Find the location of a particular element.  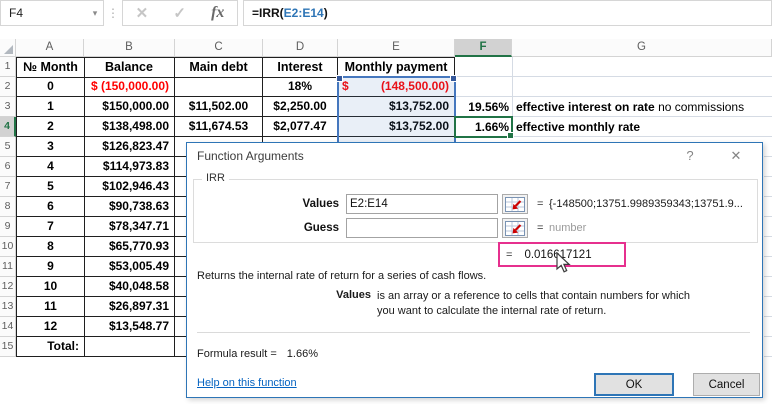

row-header-10: 10 is located at coordinates (8, 247).